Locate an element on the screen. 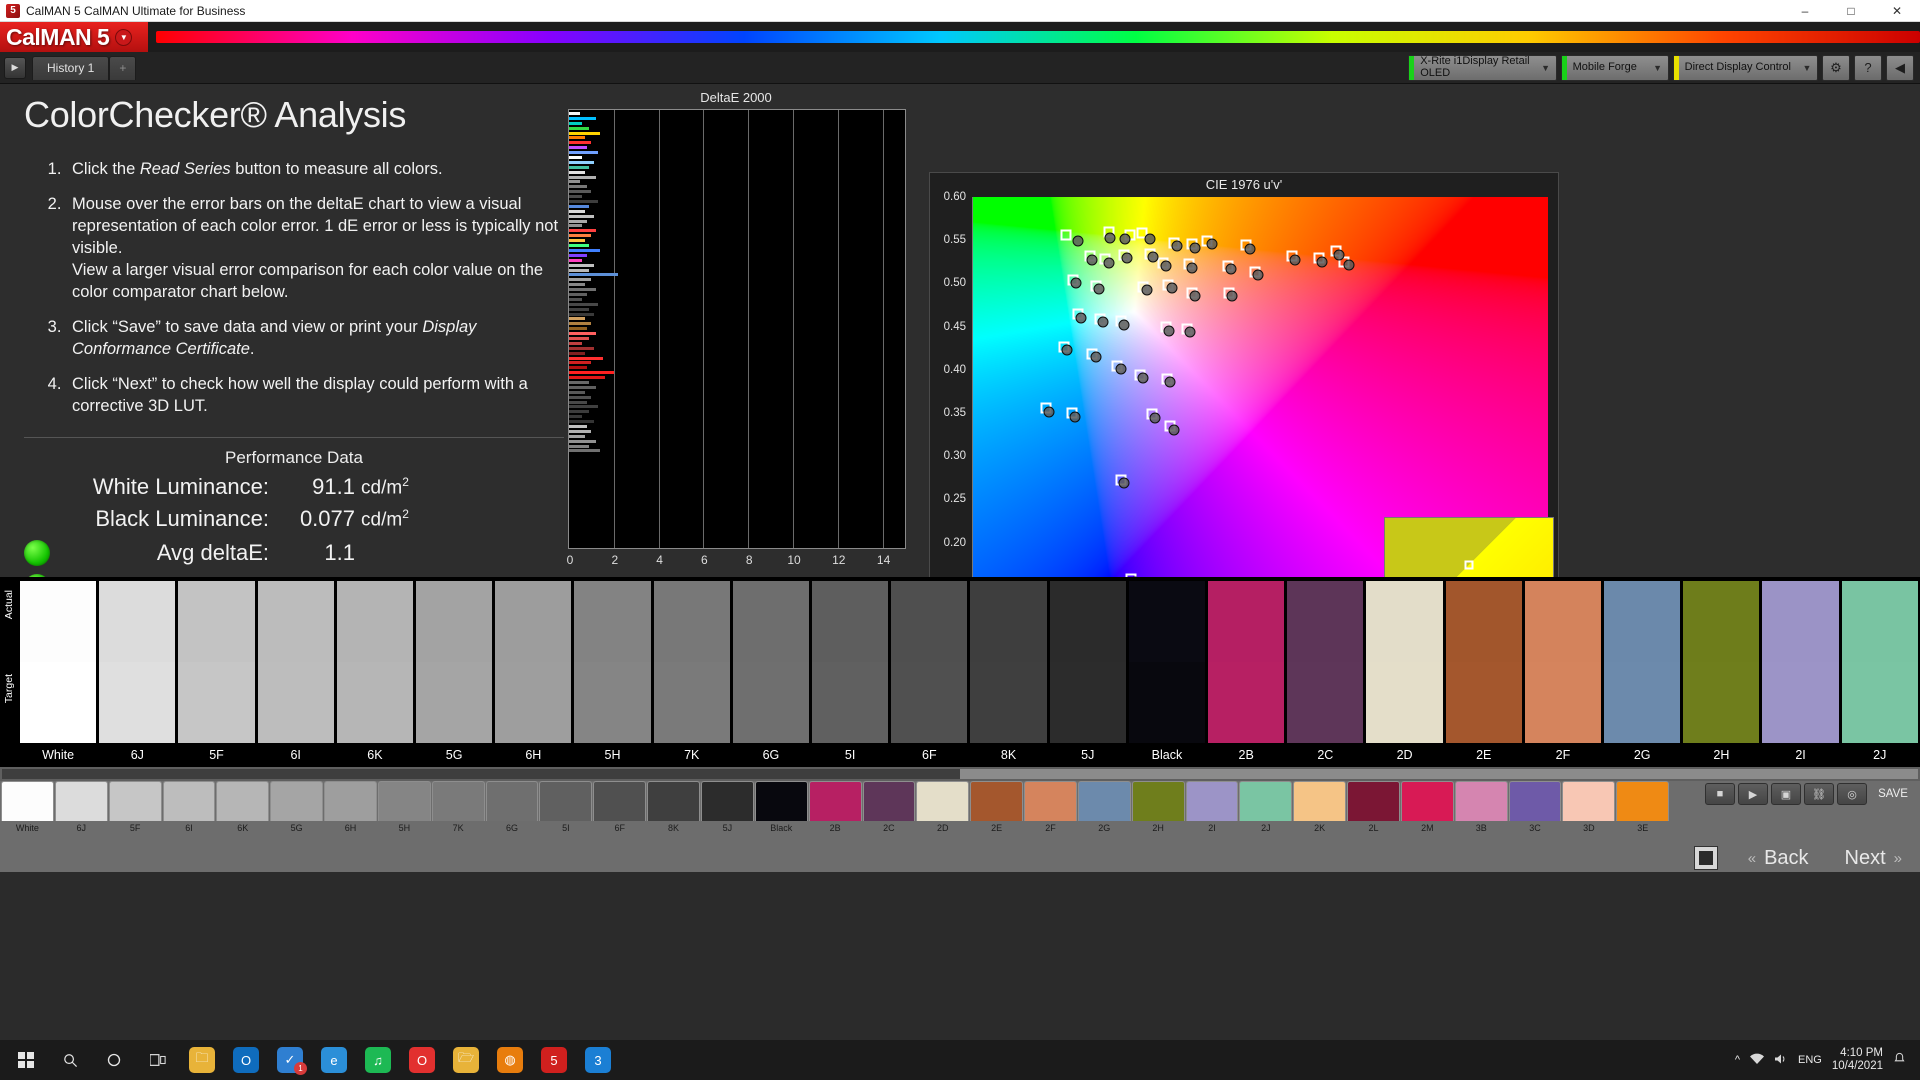 The image size is (1920, 1080). mini-swatch: 2L is located at coordinates (1373, 808).